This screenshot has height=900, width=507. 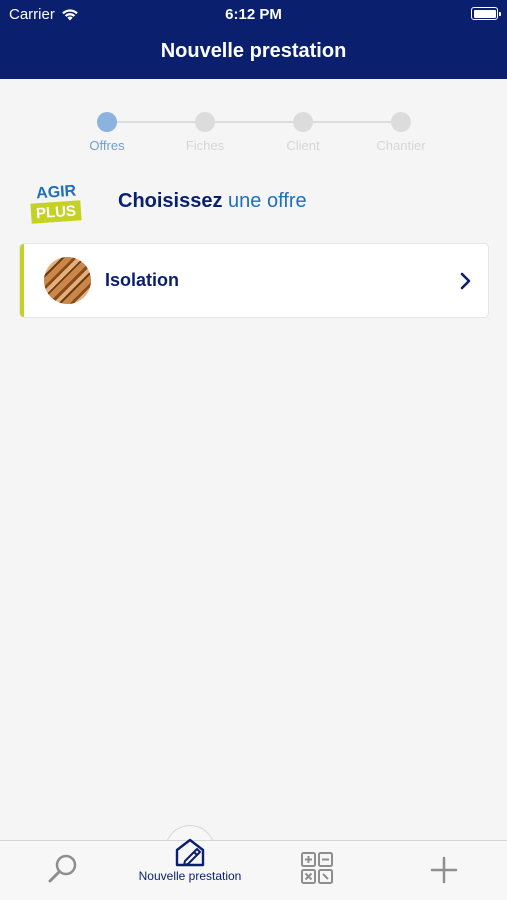 What do you see at coordinates (205, 145) in the screenshot?
I see `step-label: Fiches` at bounding box center [205, 145].